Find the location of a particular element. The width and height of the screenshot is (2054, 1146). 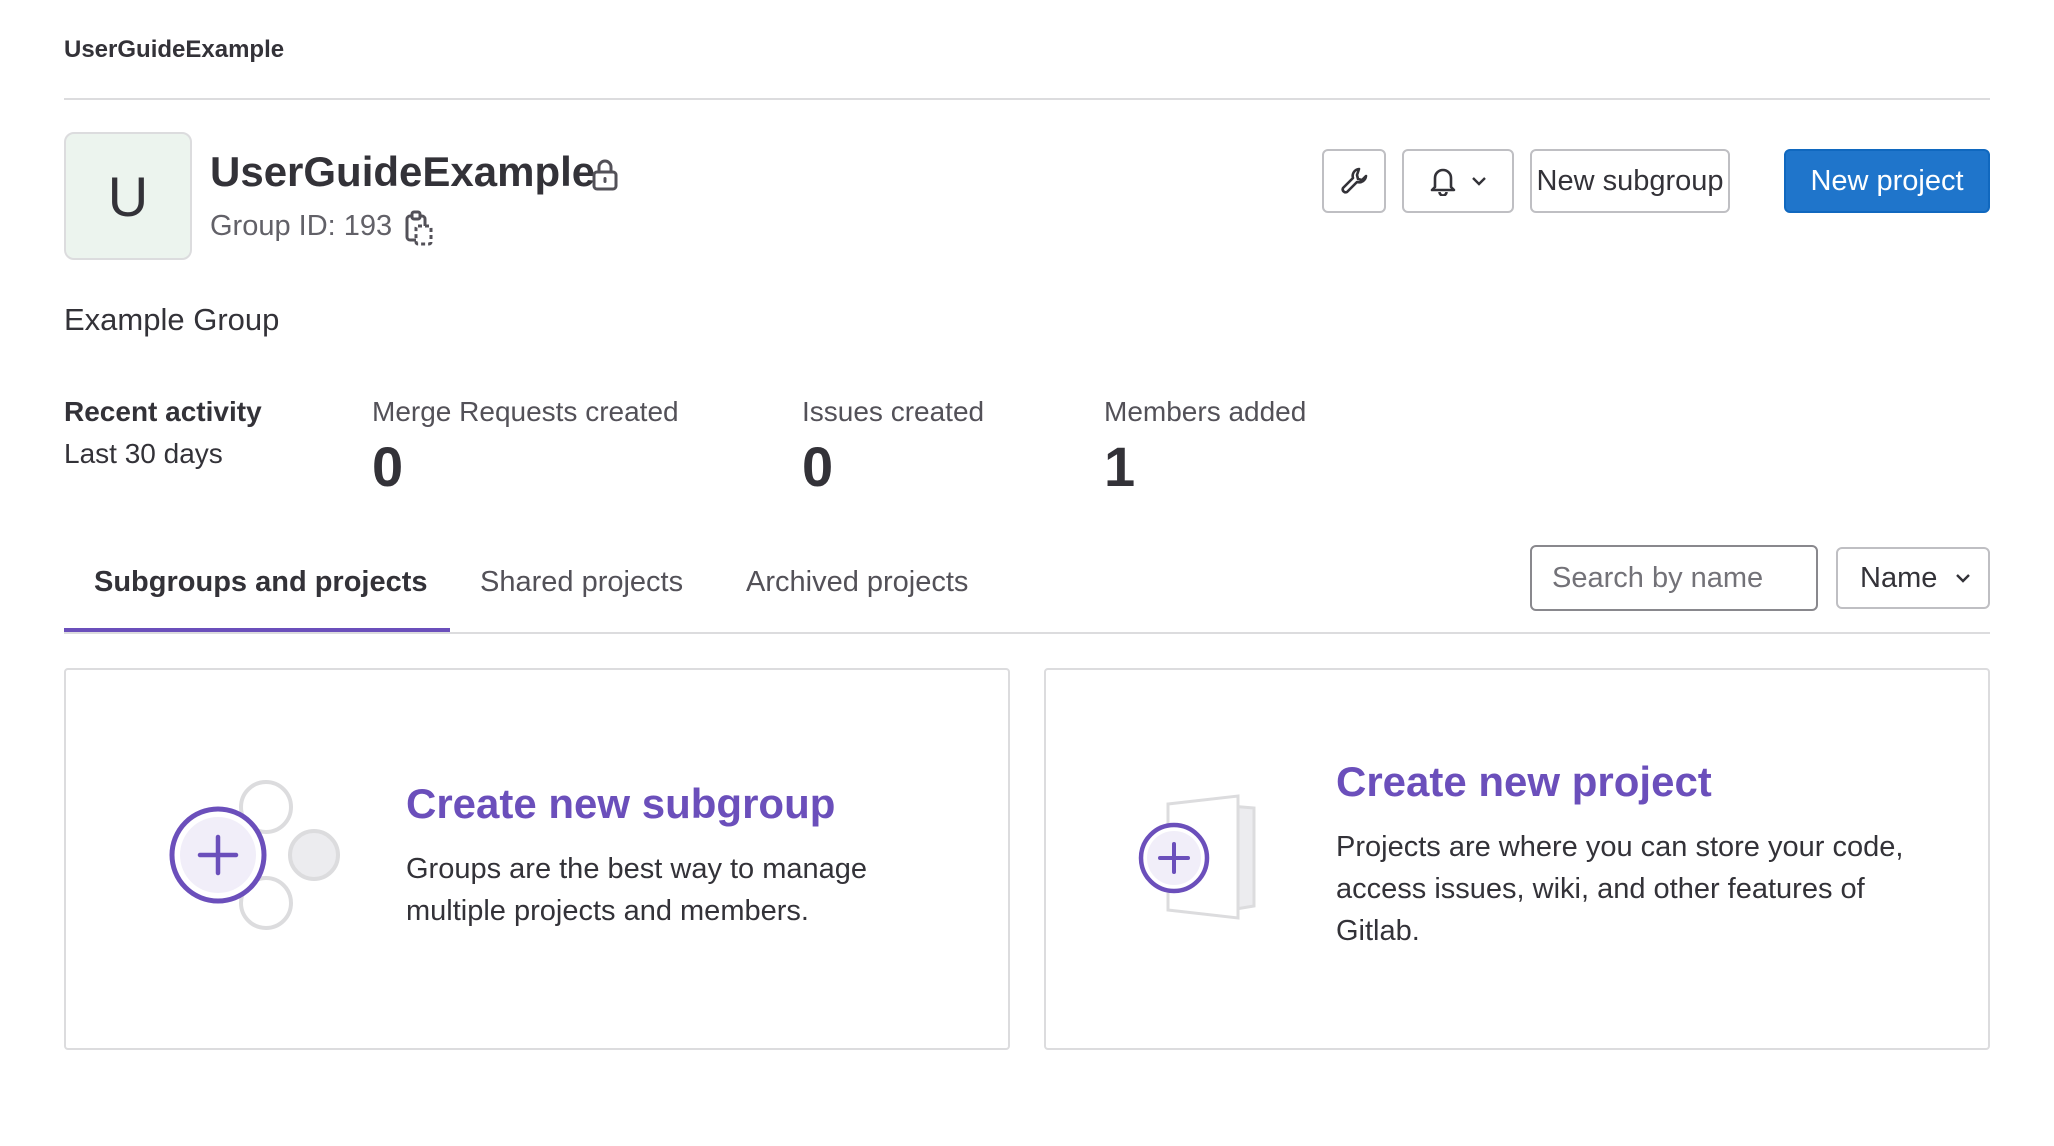

new-subgroup-button: New subgroup is located at coordinates (1630, 181).